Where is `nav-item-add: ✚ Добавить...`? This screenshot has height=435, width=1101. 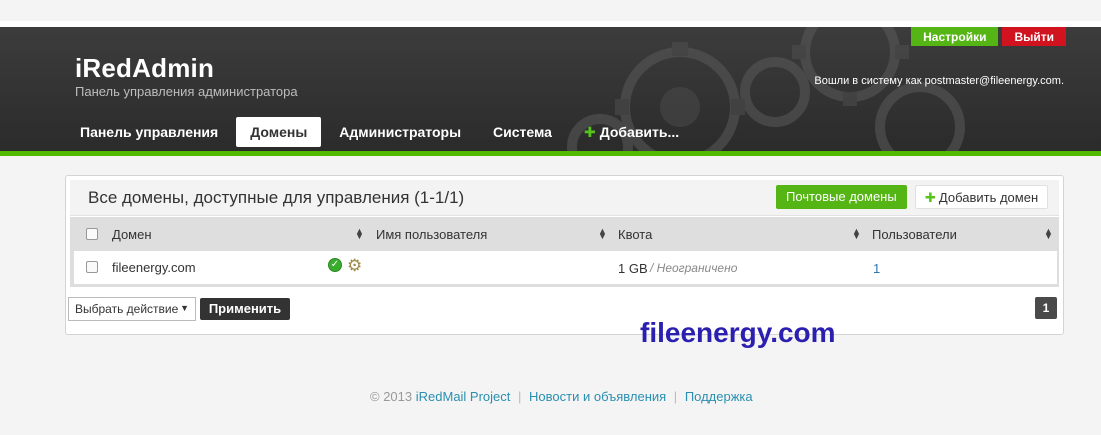 nav-item-add: ✚ Добавить... is located at coordinates (631, 132).